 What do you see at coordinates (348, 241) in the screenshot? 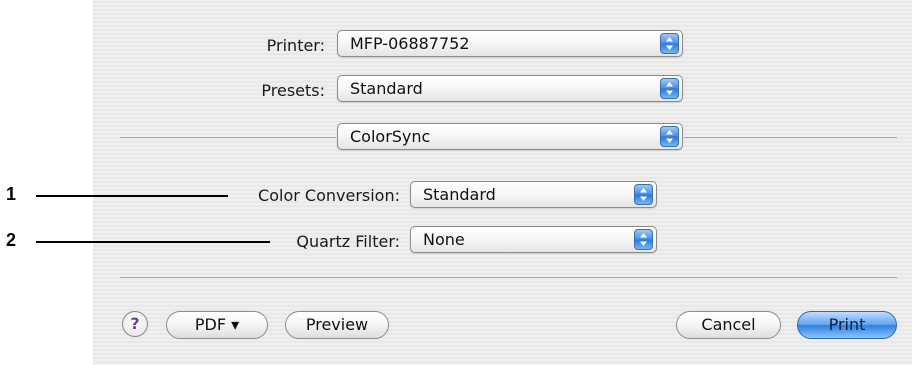
I see `quartz-filter-label: Quartz Filter:` at bounding box center [348, 241].